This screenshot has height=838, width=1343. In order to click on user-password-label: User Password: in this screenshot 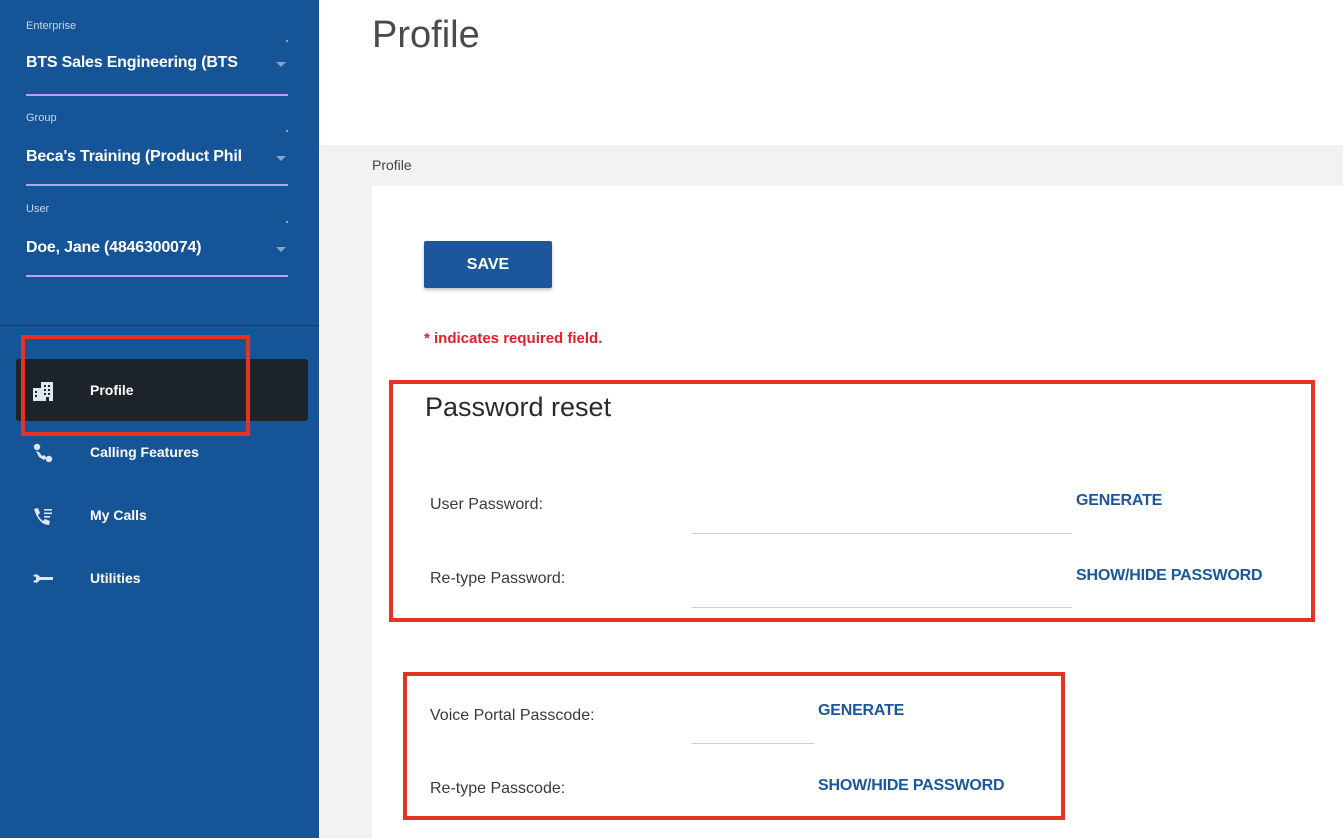, I will do `click(486, 504)`.